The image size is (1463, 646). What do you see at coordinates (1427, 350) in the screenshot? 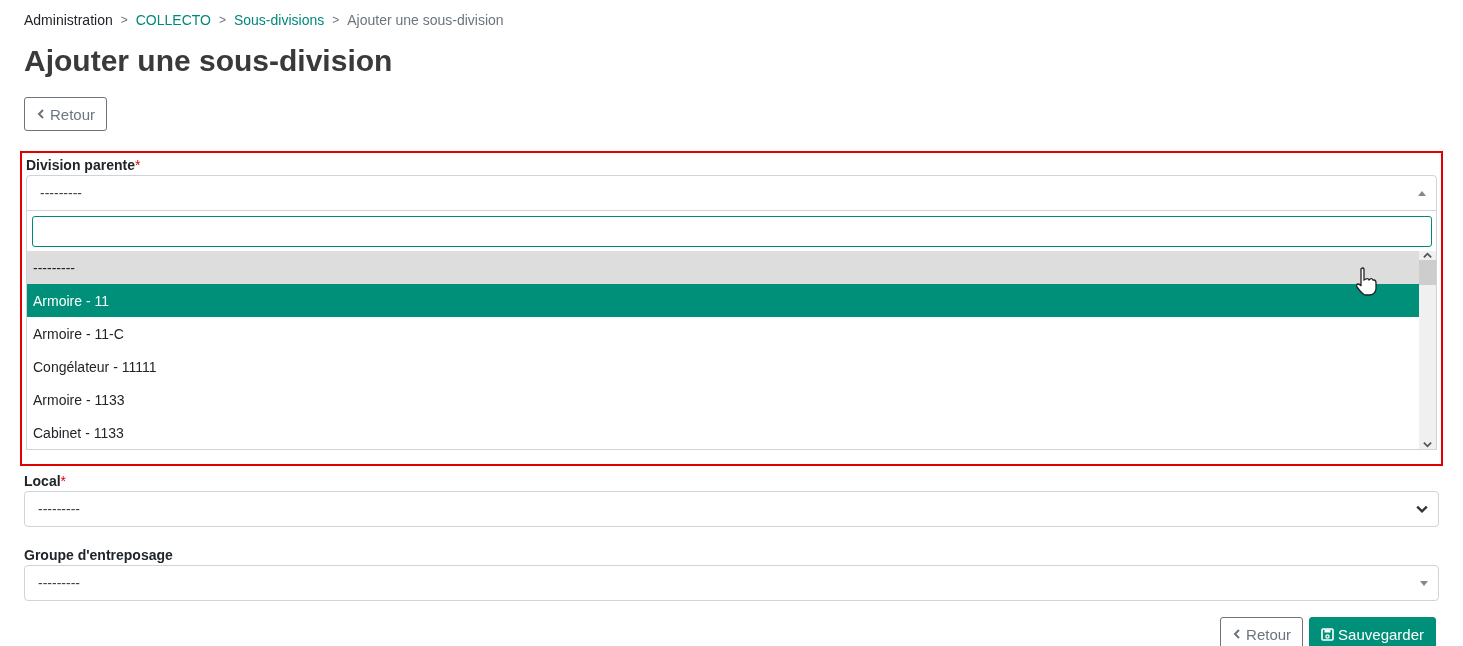
I see `scrollbar` at bounding box center [1427, 350].